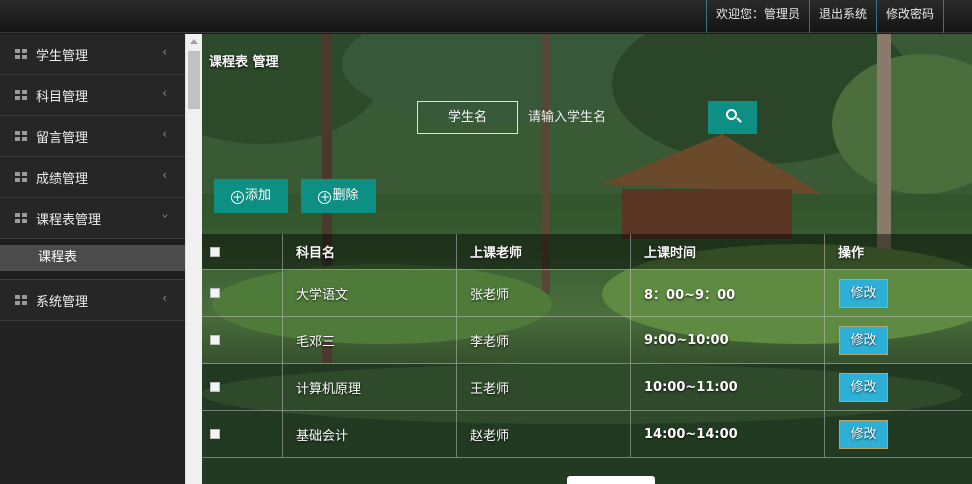  I want to click on time-cell: 8：00~9：00, so click(728, 293).